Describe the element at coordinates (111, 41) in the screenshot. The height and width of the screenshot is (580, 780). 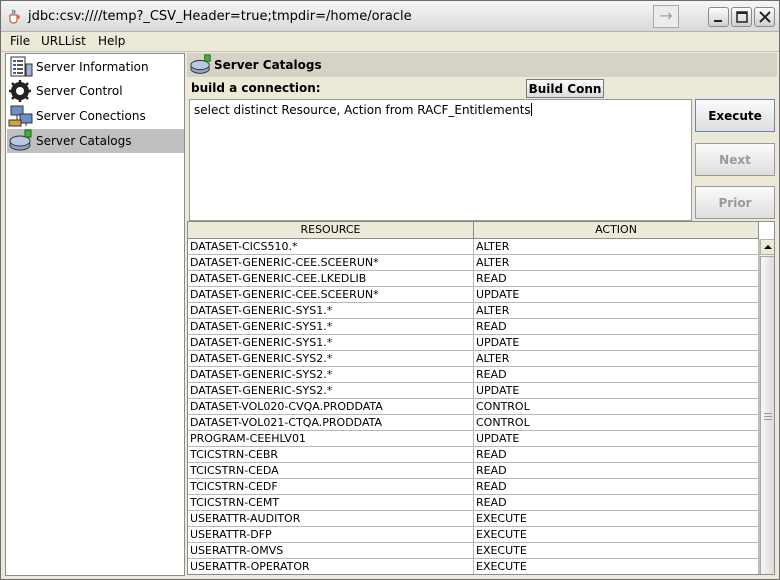
I see `menu-help: Help` at that location.